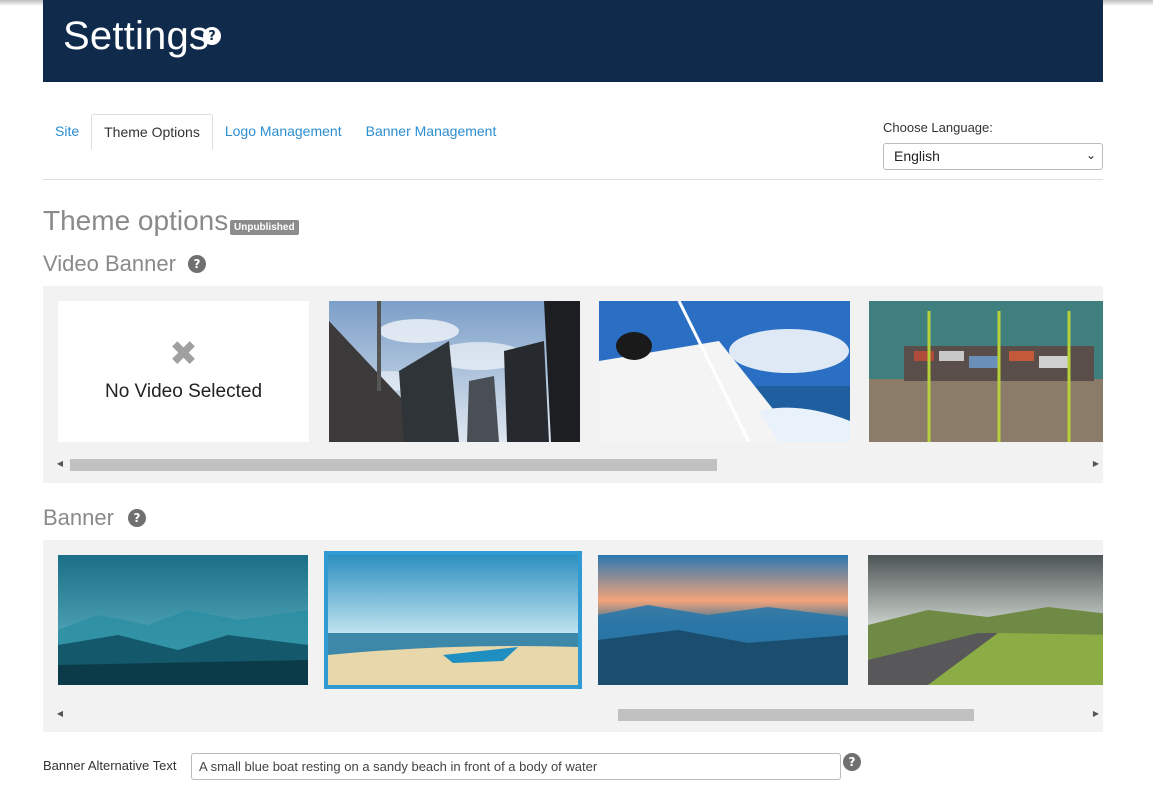 The width and height of the screenshot is (1153, 800). What do you see at coordinates (183, 620) in the screenshot?
I see `misty-mountains-thumbnail` at bounding box center [183, 620].